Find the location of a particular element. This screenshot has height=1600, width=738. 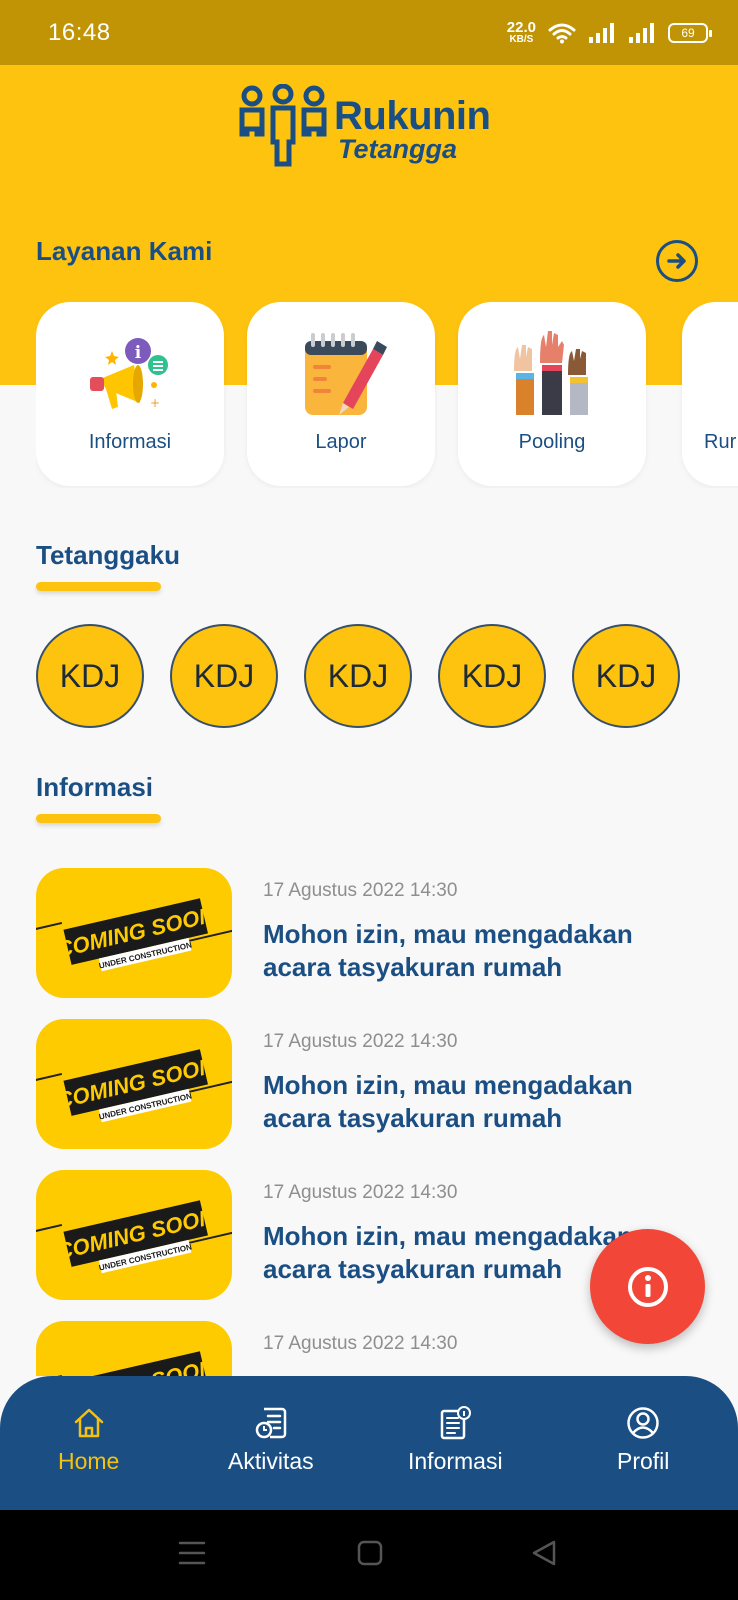

app-logo: Rukunin Tetangga is located at coordinates (364, 127).